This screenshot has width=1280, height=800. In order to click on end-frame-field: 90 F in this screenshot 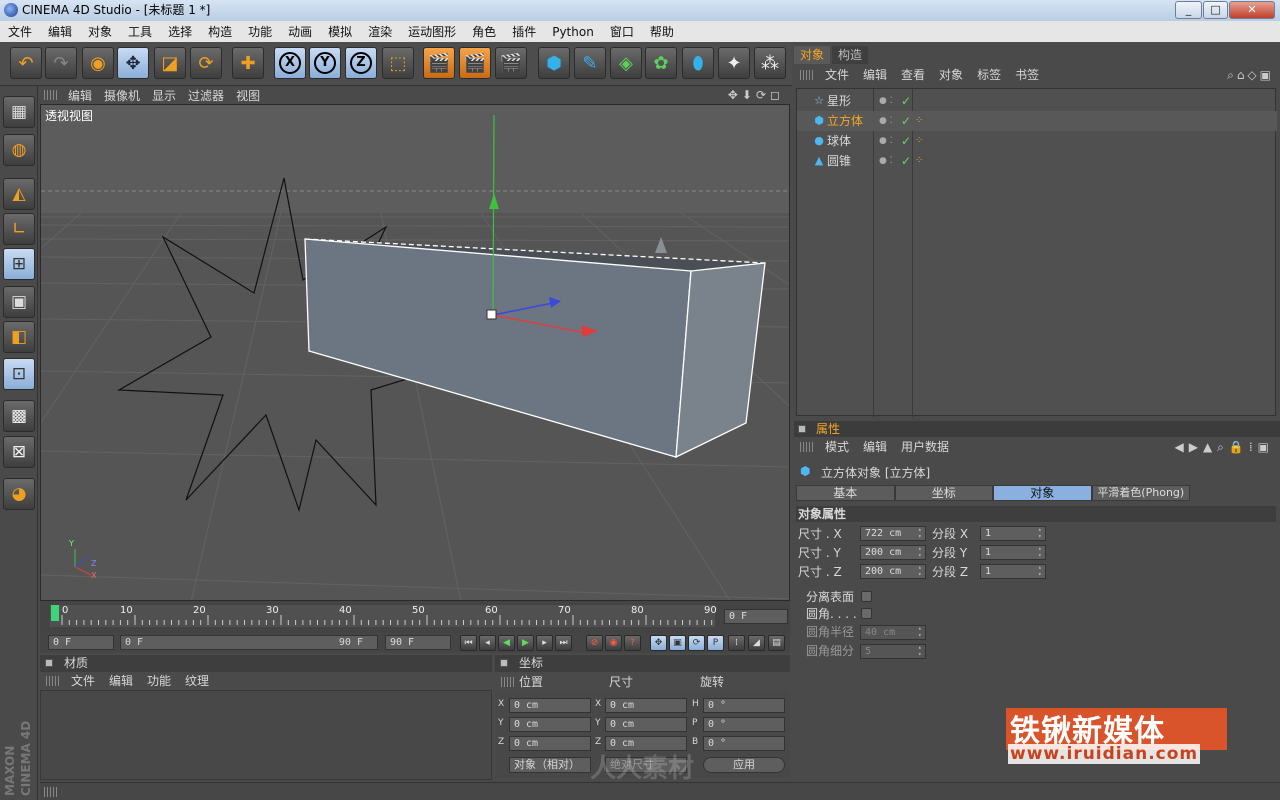, I will do `click(418, 642)`.